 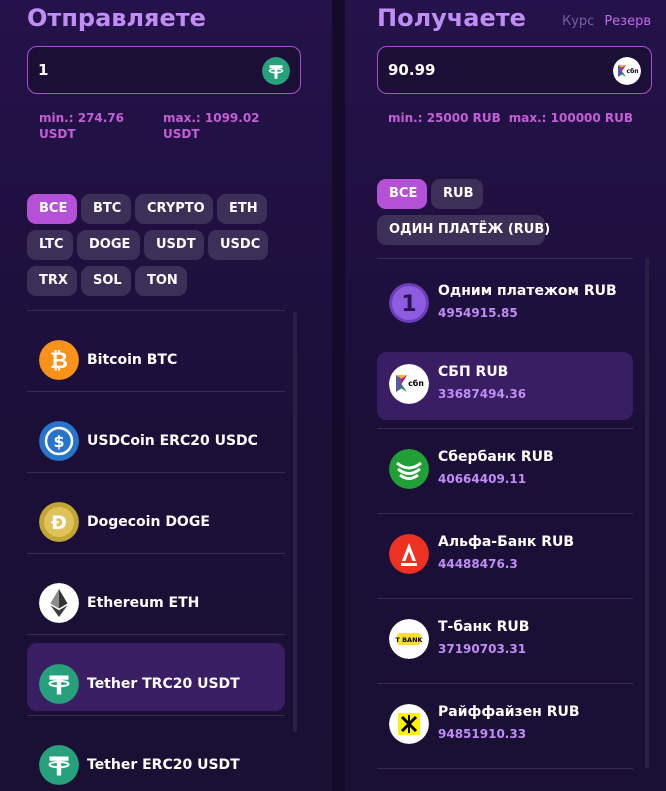 I want to click on method-name: Альфа-Банк RUB, so click(x=506, y=542).